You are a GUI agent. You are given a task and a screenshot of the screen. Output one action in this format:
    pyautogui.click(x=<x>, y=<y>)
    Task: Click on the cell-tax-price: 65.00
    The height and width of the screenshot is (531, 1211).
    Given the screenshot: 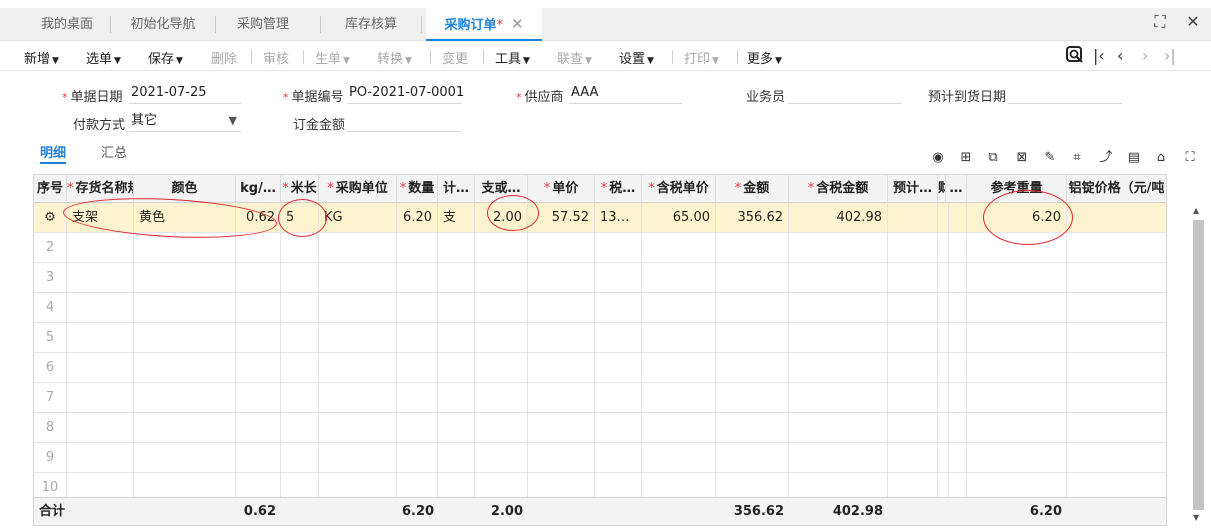 What is the action you would take?
    pyautogui.click(x=679, y=218)
    